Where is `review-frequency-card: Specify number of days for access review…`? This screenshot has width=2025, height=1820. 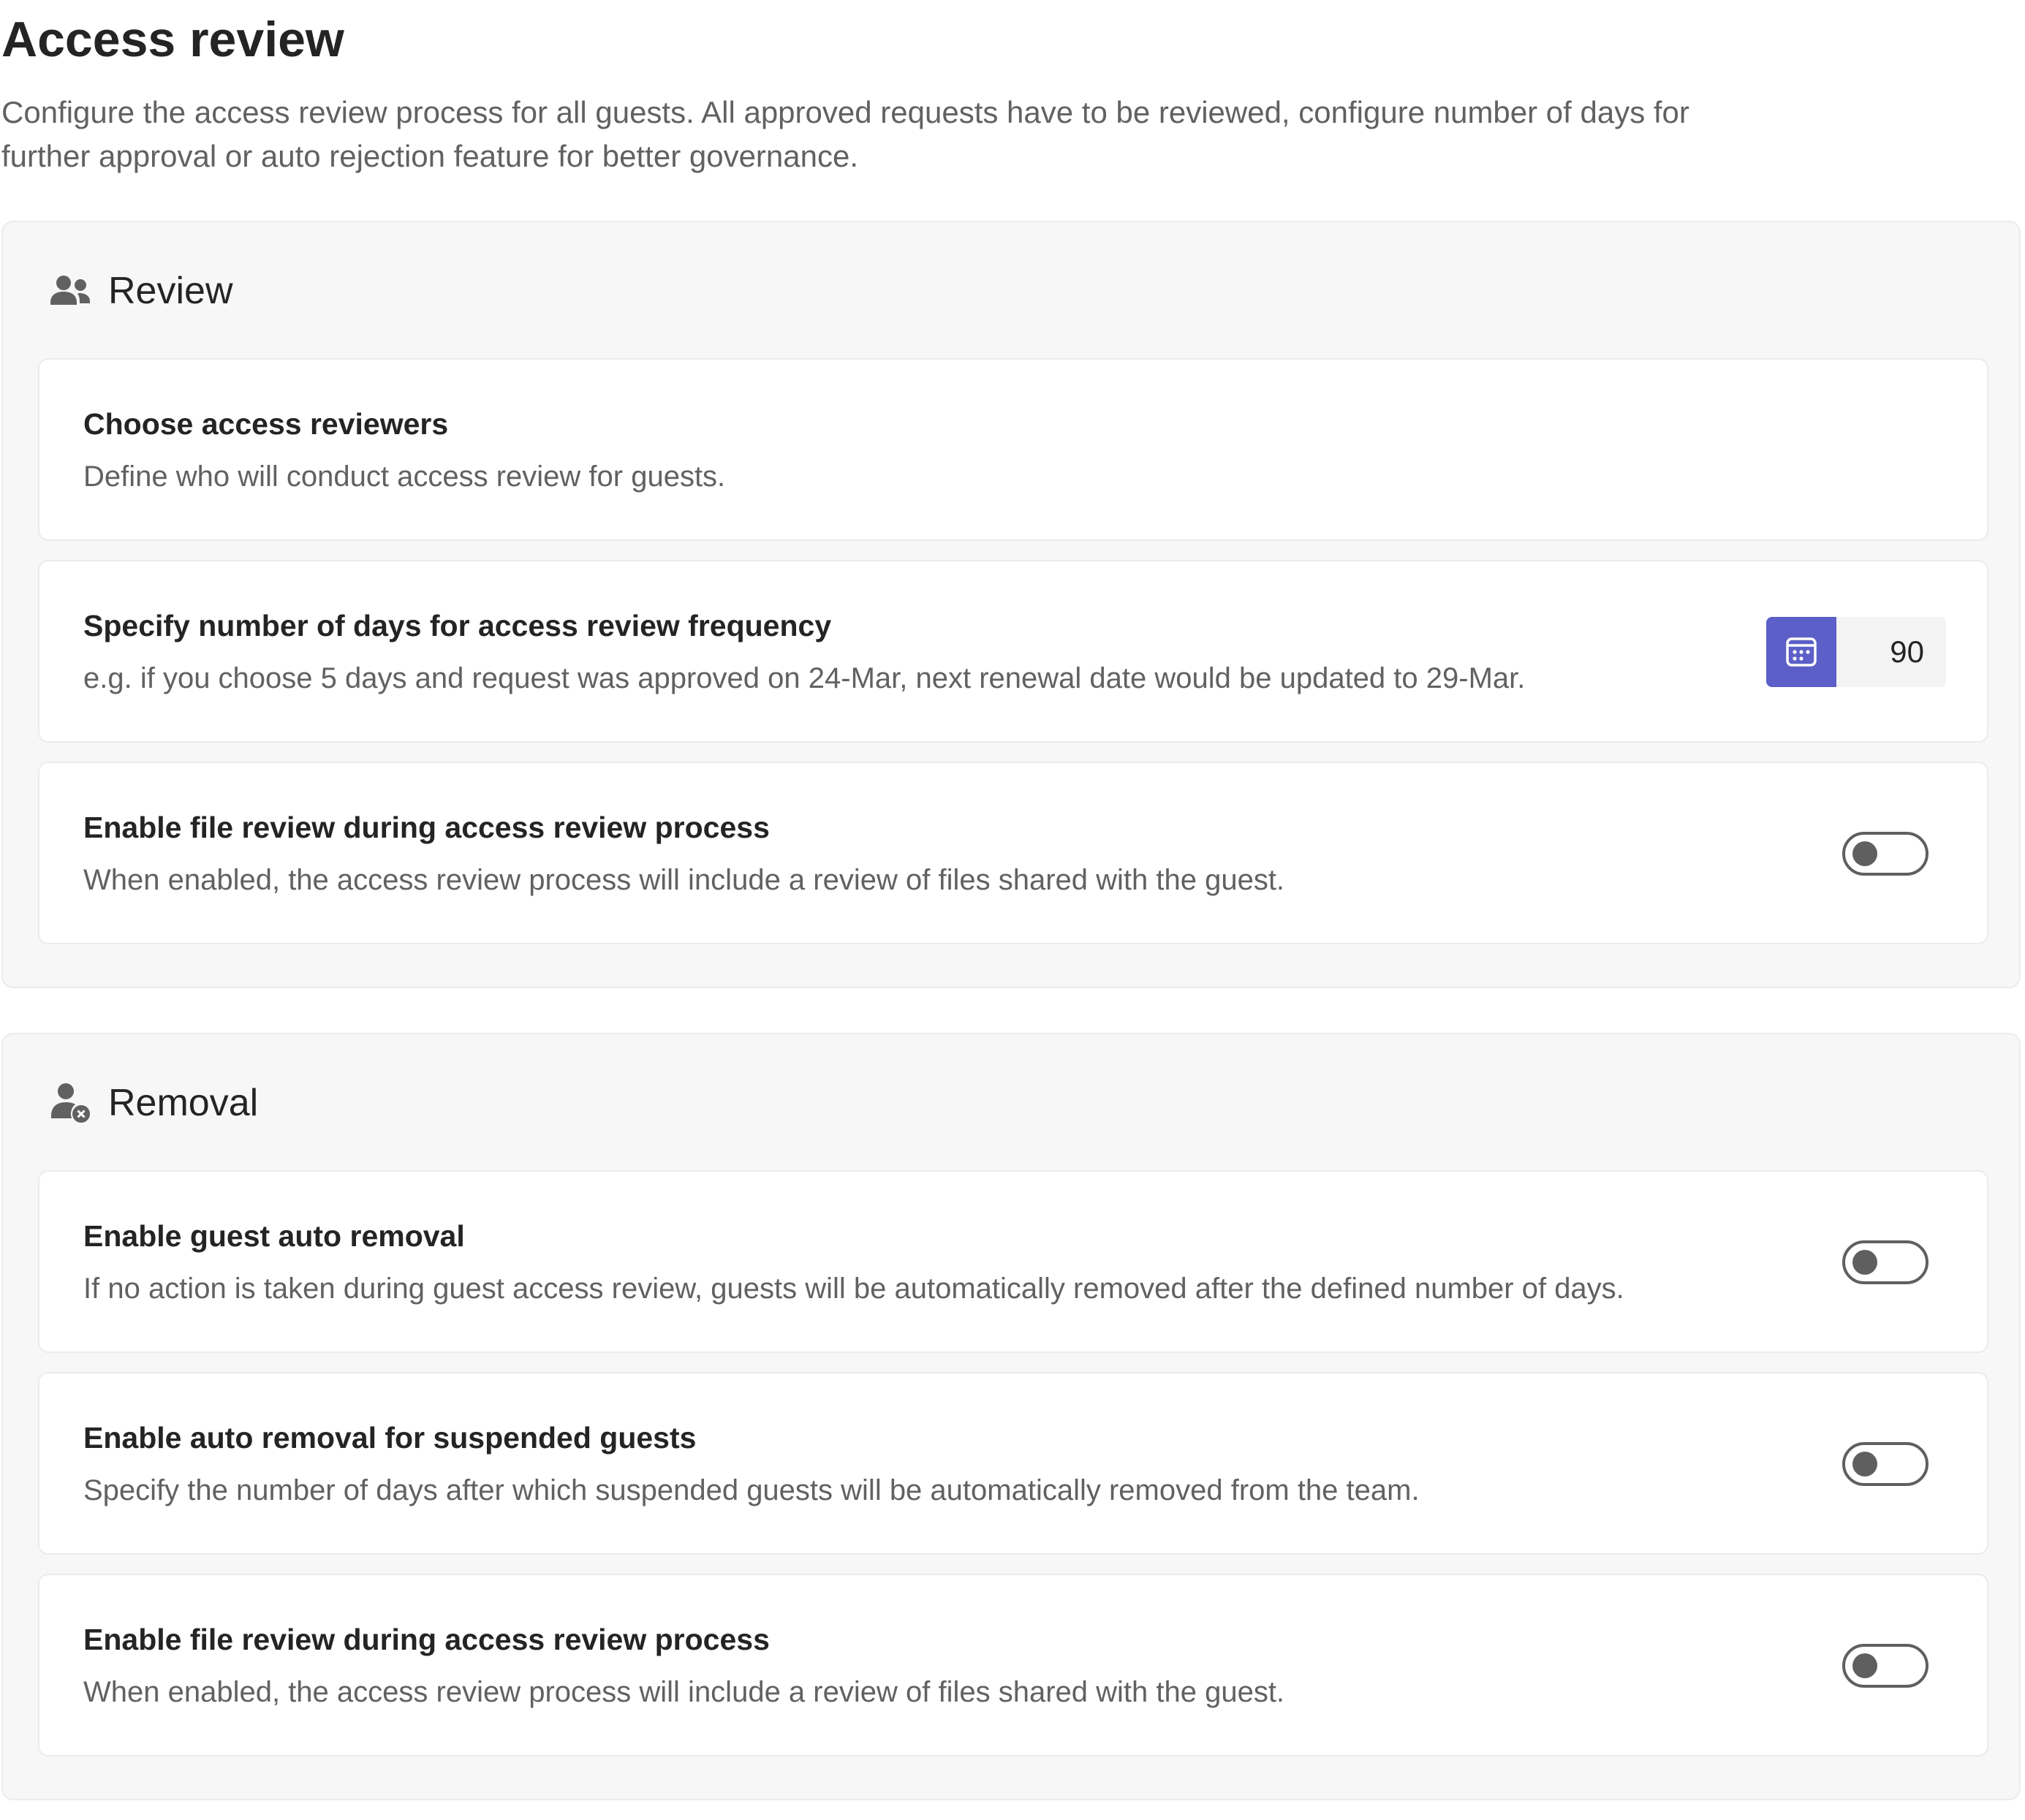
review-frequency-card: Specify number of days for access review… is located at coordinates (1013, 651).